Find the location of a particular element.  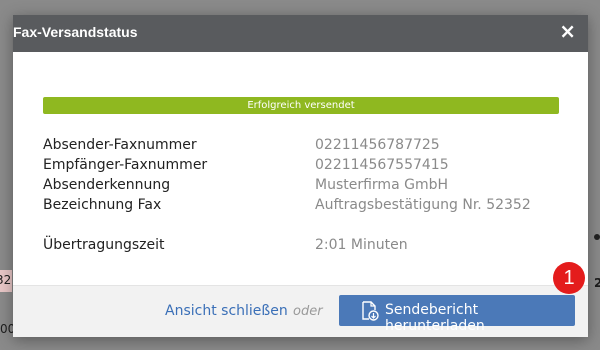

close-view-link: Ansicht schließen is located at coordinates (226, 311).